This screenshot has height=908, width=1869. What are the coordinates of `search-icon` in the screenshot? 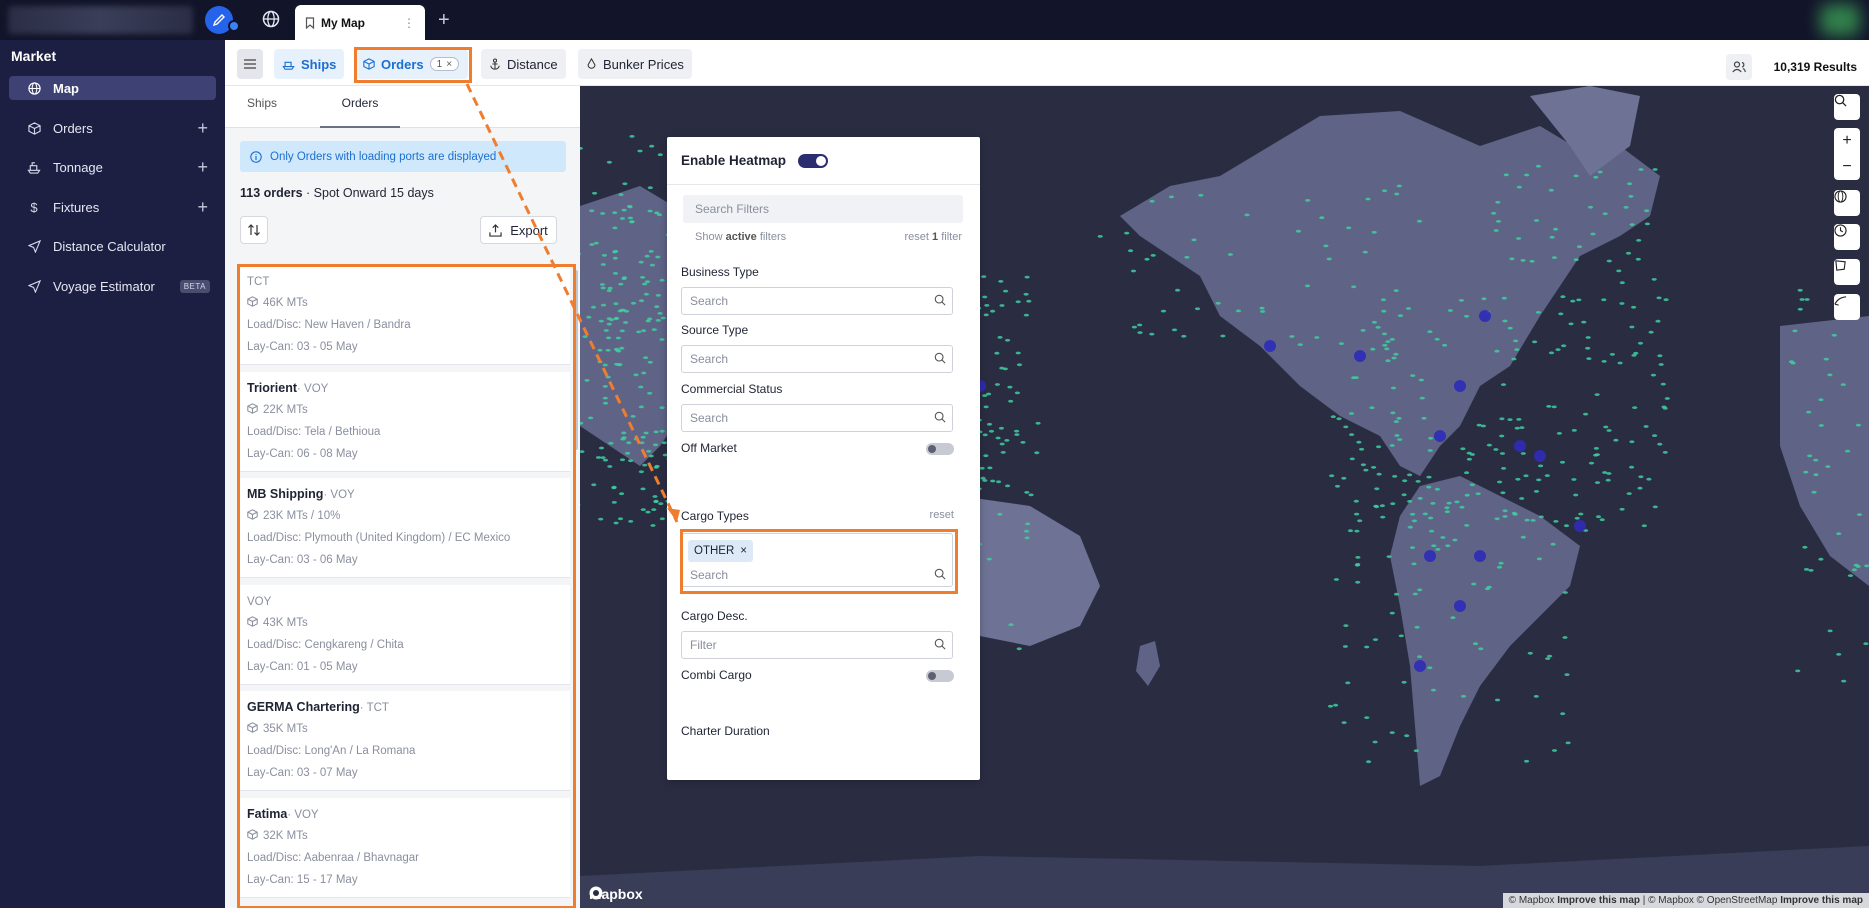 It's located at (1847, 107).